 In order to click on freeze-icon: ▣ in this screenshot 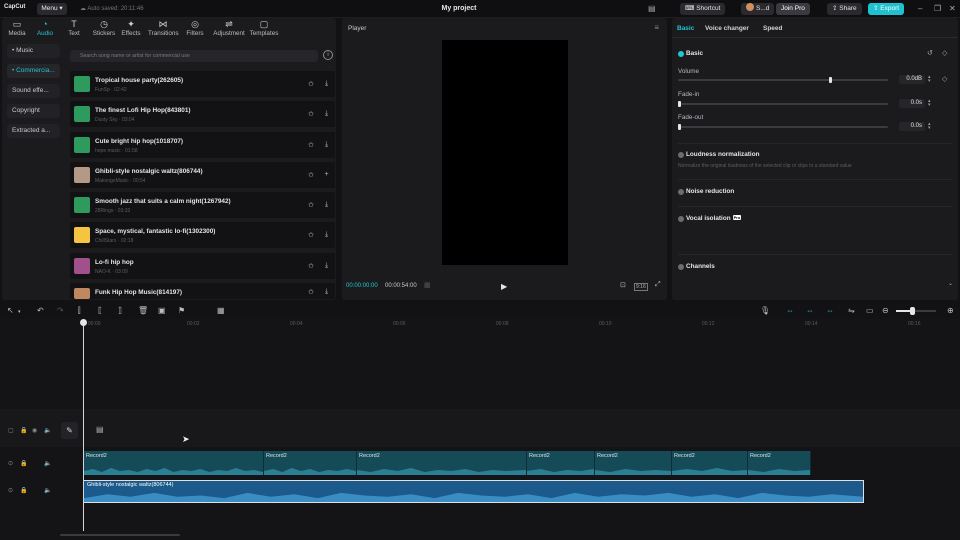, I will do `click(162, 310)`.